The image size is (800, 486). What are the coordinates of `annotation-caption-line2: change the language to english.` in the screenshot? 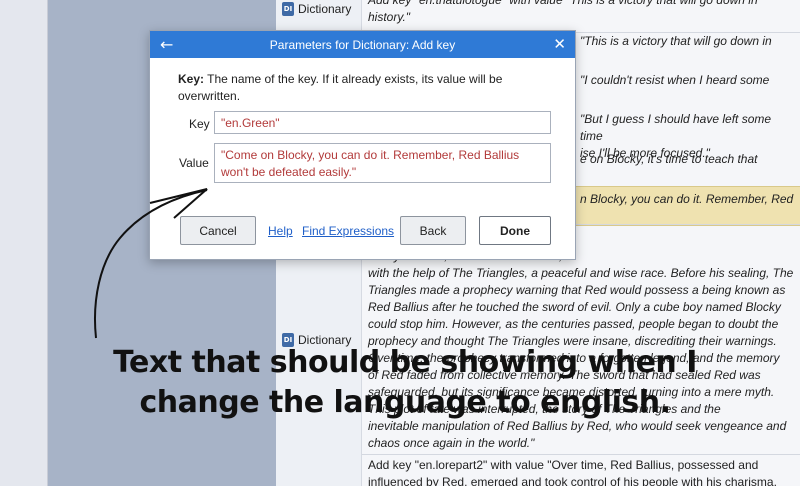 It's located at (405, 402).